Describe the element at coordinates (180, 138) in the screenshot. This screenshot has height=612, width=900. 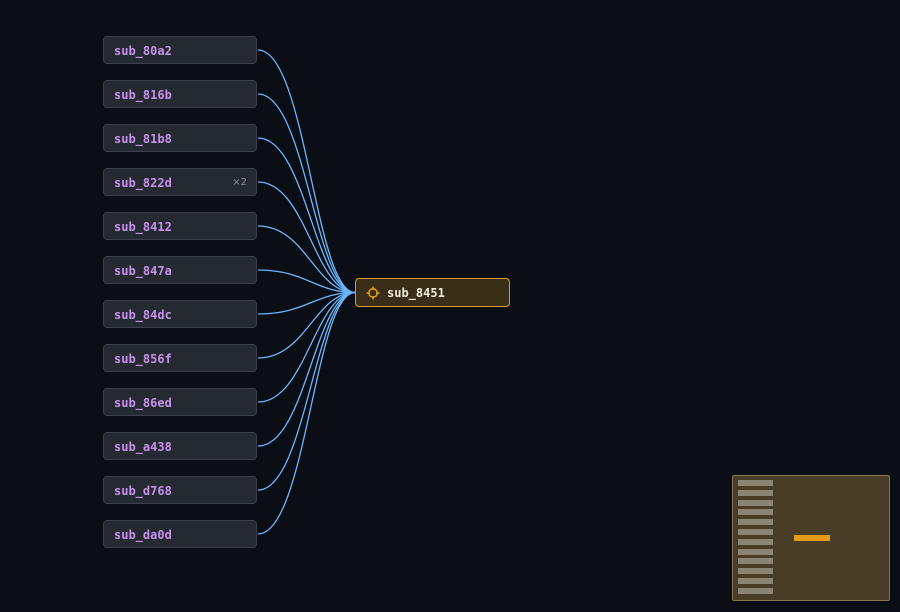
I see `caller-node: sub_81b8` at that location.